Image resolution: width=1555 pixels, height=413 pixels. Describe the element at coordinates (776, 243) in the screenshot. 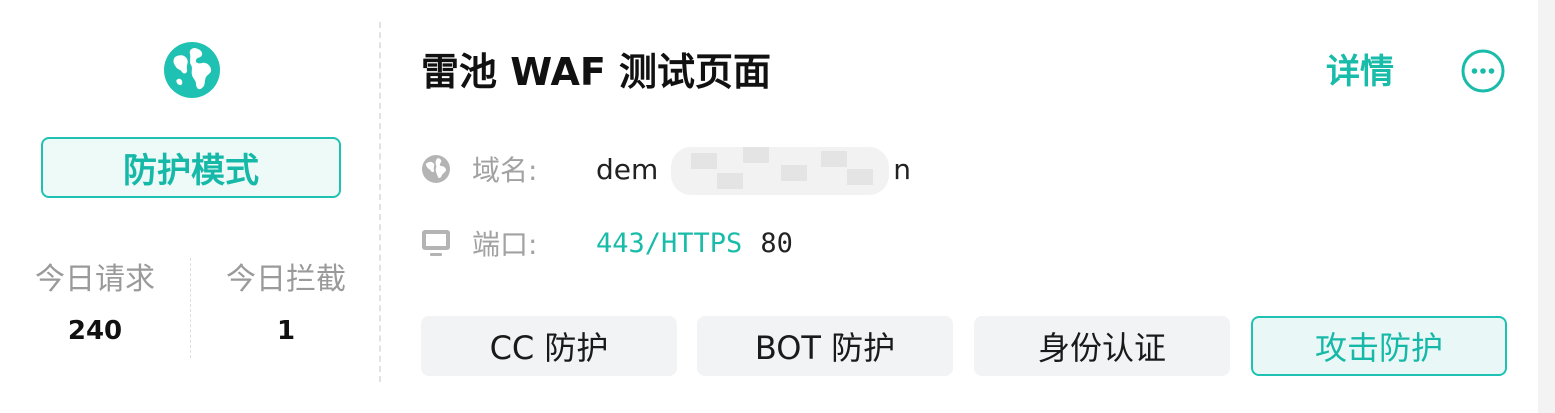

I see `port-http-value: 80` at that location.